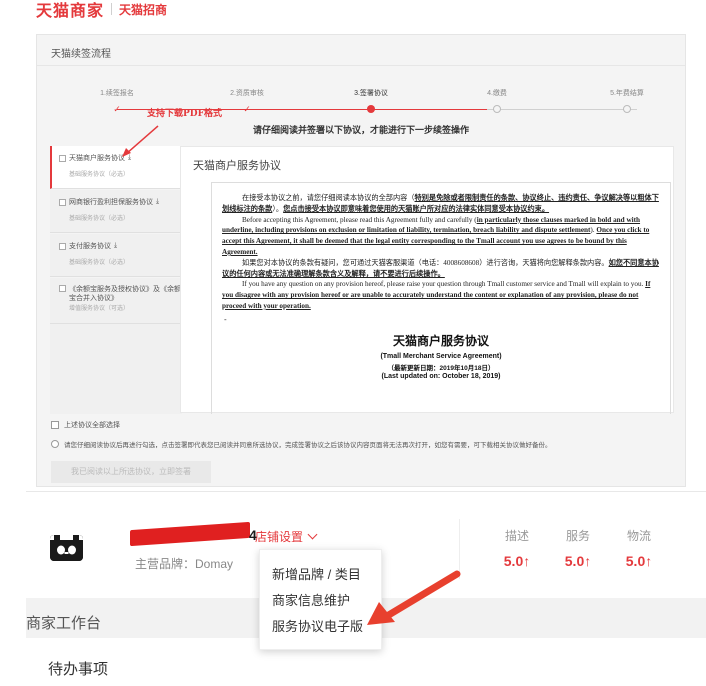 This screenshot has width=706, height=686. What do you see at coordinates (320, 627) in the screenshot?
I see `menu-item-service-agreement-electronic: 服务协议电子版` at bounding box center [320, 627].